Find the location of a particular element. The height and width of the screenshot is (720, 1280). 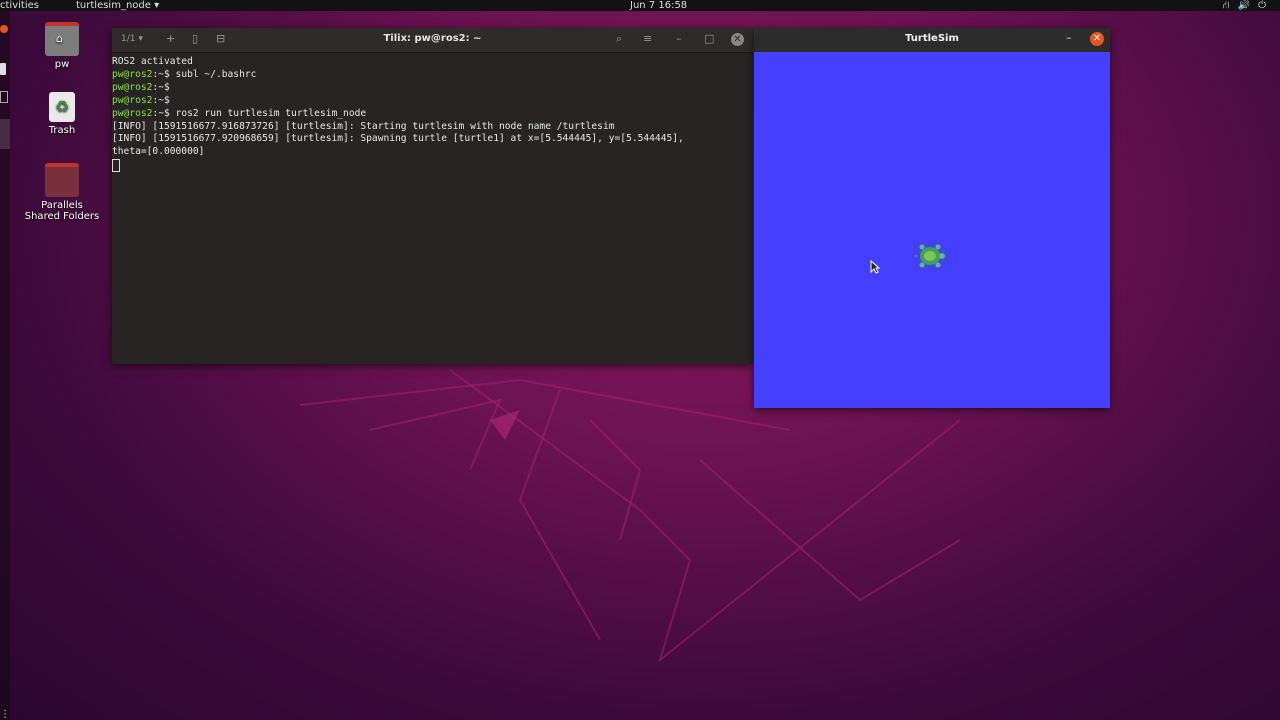

network-icon: ⛙ is located at coordinates (1230, 5).